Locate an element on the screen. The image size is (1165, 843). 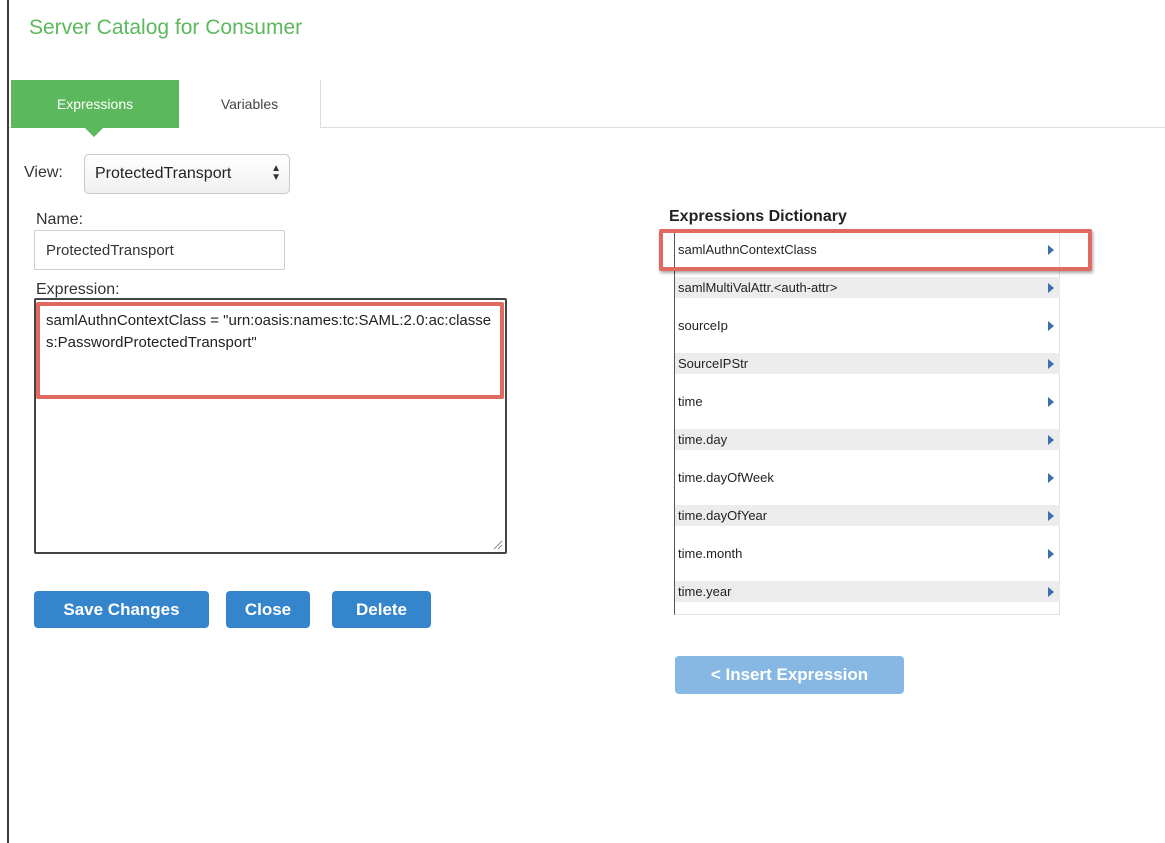
dictionary-item: time.dayOfWeek is located at coordinates (867, 477).